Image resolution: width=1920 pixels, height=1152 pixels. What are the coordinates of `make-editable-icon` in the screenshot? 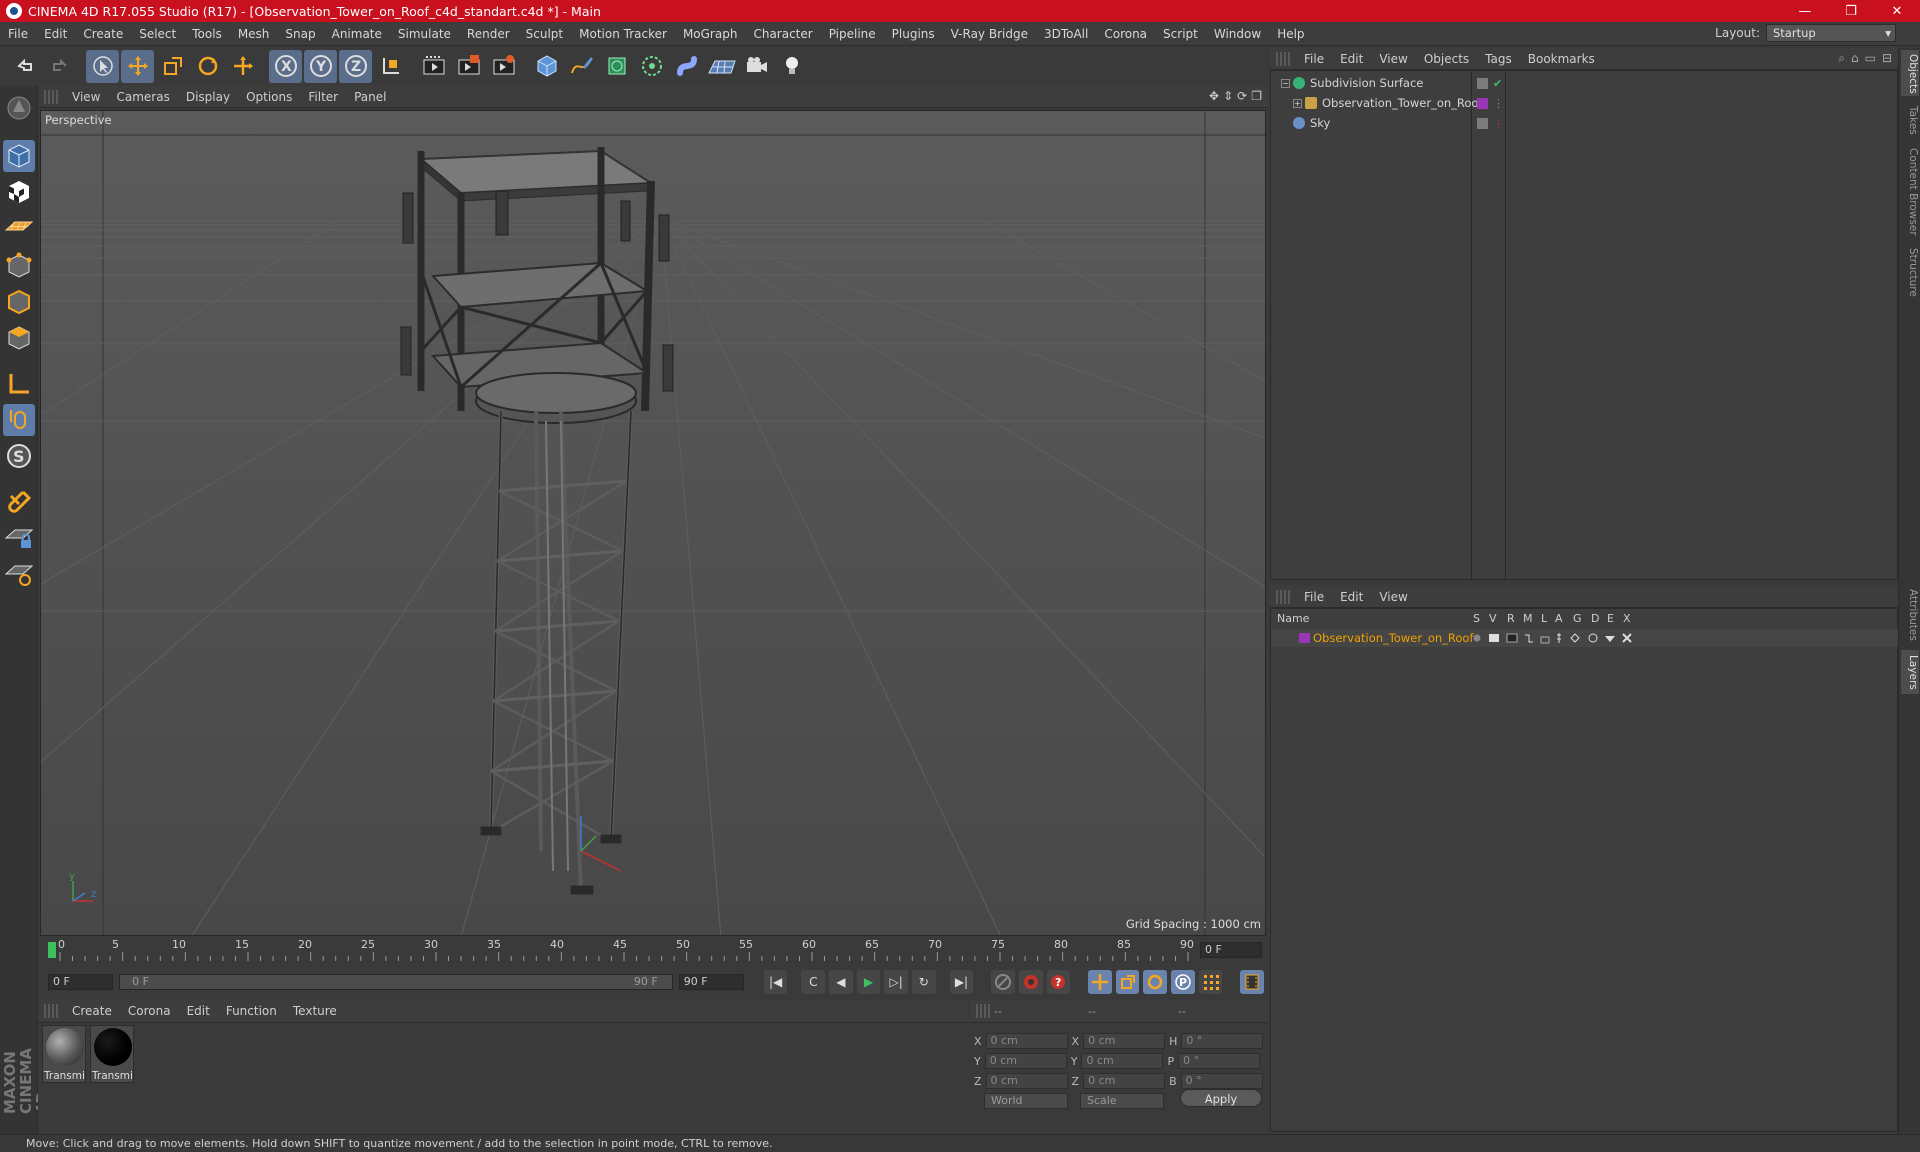 It's located at (19, 108).